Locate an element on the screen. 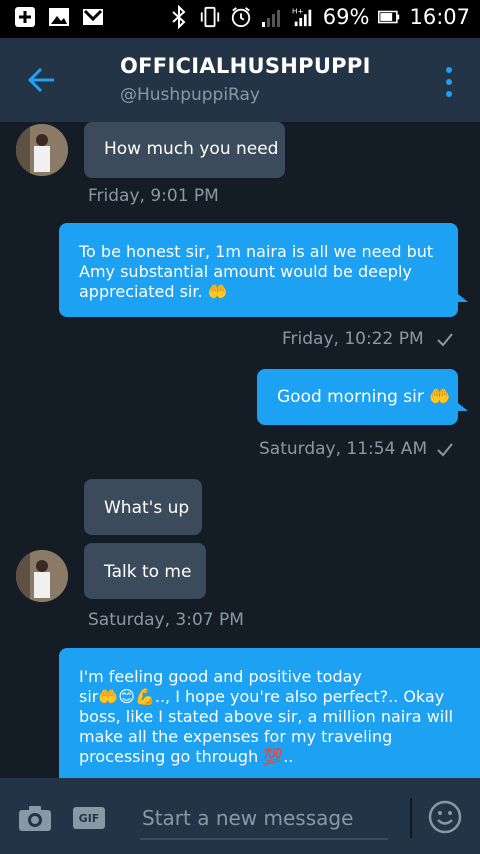  message-timestamp: Saturday, 11:54 AM is located at coordinates (343, 449).